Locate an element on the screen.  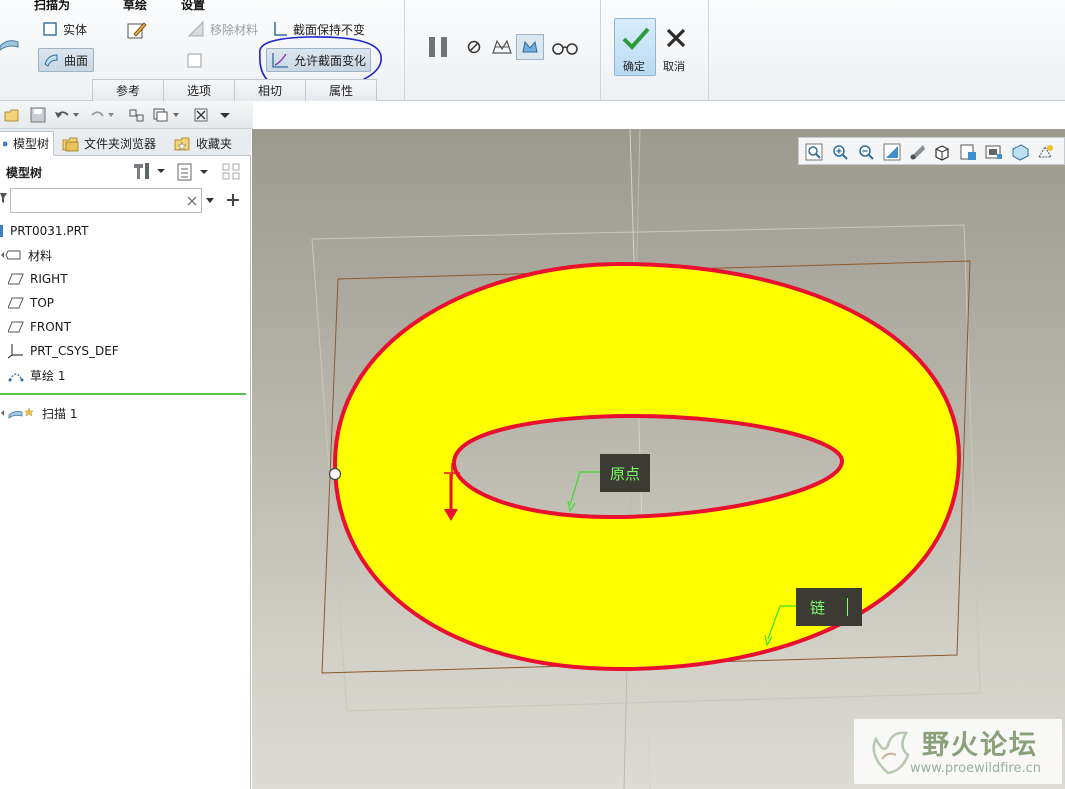
tab-folder-browser-label: 文件夹浏览器 is located at coordinates (120, 144).